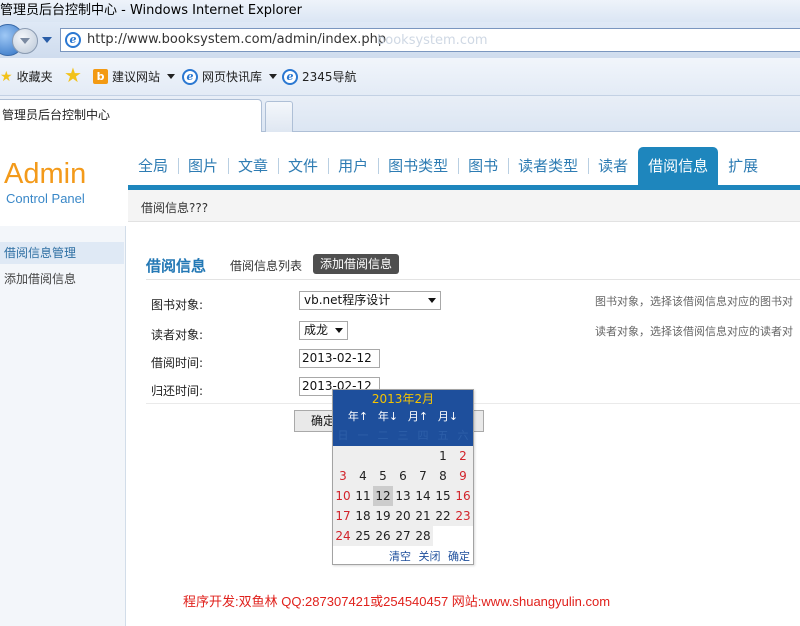  I want to click on calendar-day: 7, so click(423, 476).